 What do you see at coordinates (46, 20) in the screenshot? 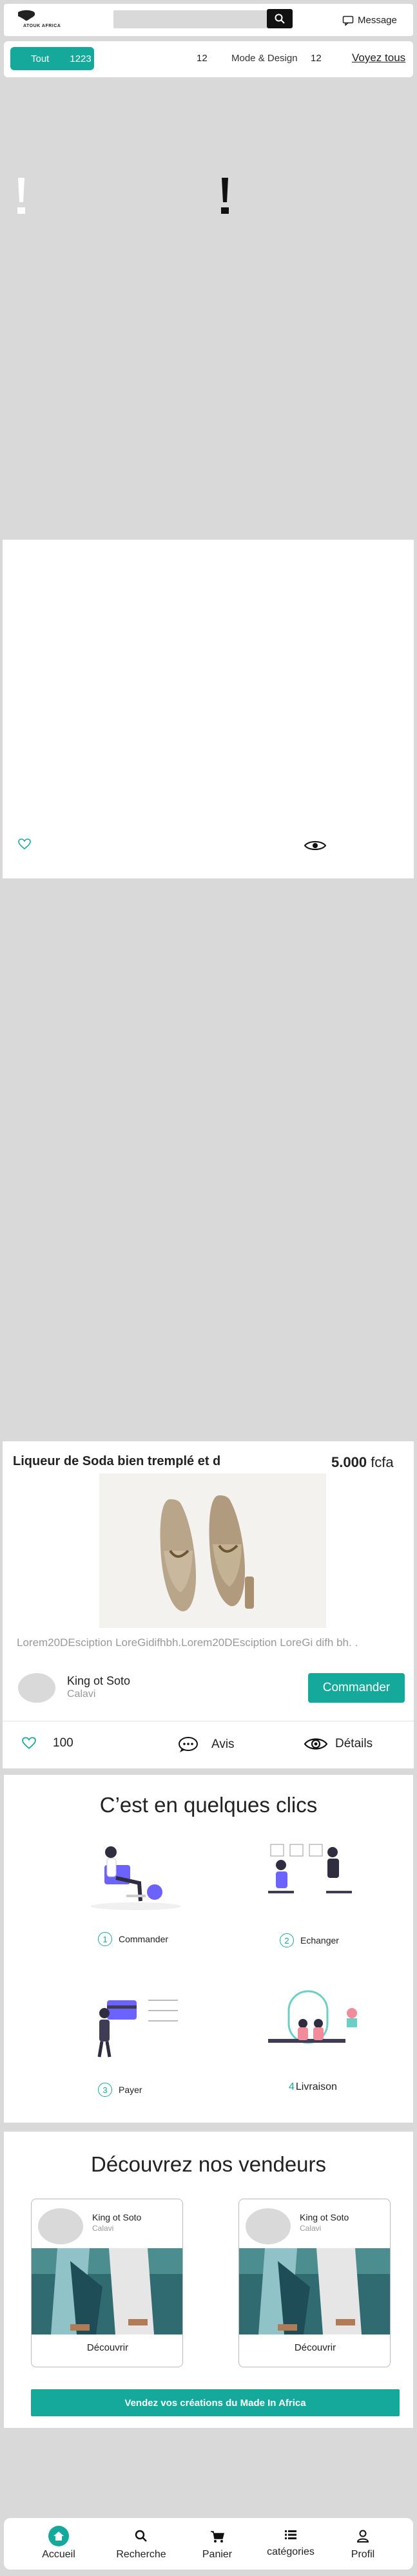
I see `logo: ATOUK AFRICA` at bounding box center [46, 20].